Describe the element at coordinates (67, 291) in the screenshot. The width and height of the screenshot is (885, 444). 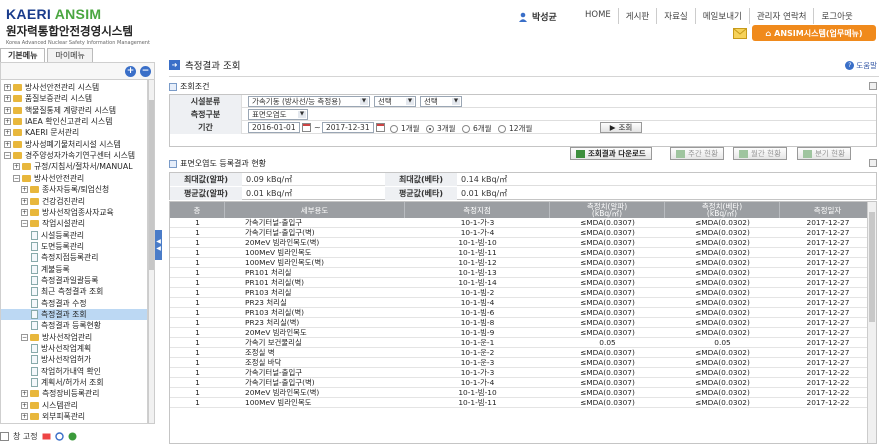
I see `sidebar-item: 최근 측정결과 조회` at that location.